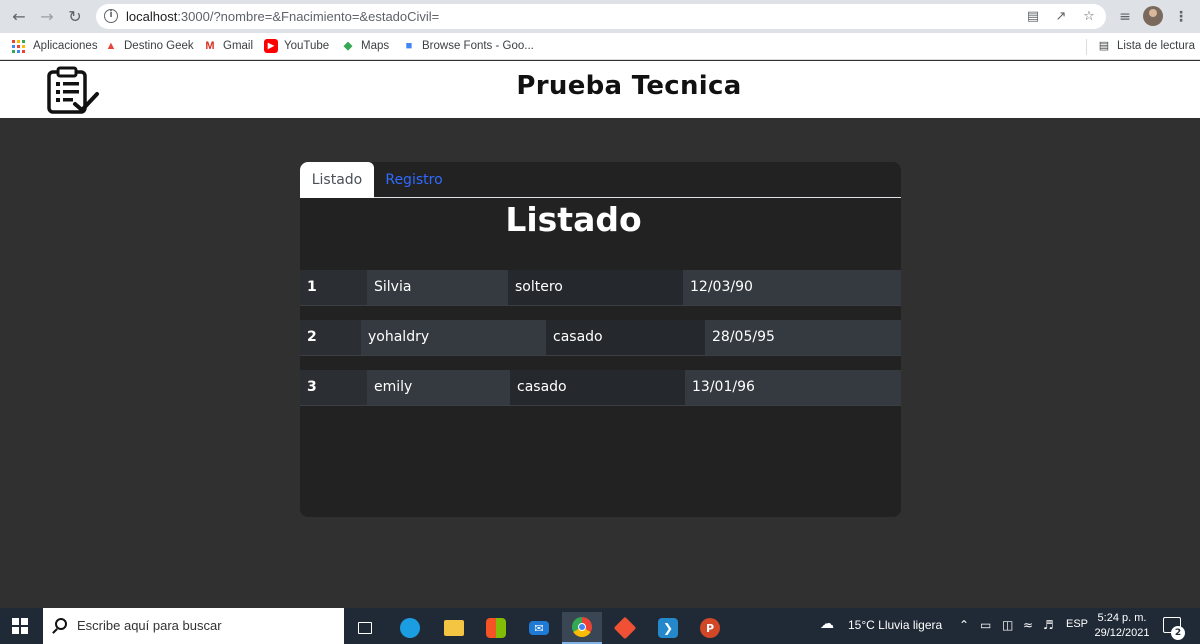 This screenshot has width=1200, height=644. Describe the element at coordinates (414, 180) in the screenshot. I see `tab-registro: Registro` at that location.